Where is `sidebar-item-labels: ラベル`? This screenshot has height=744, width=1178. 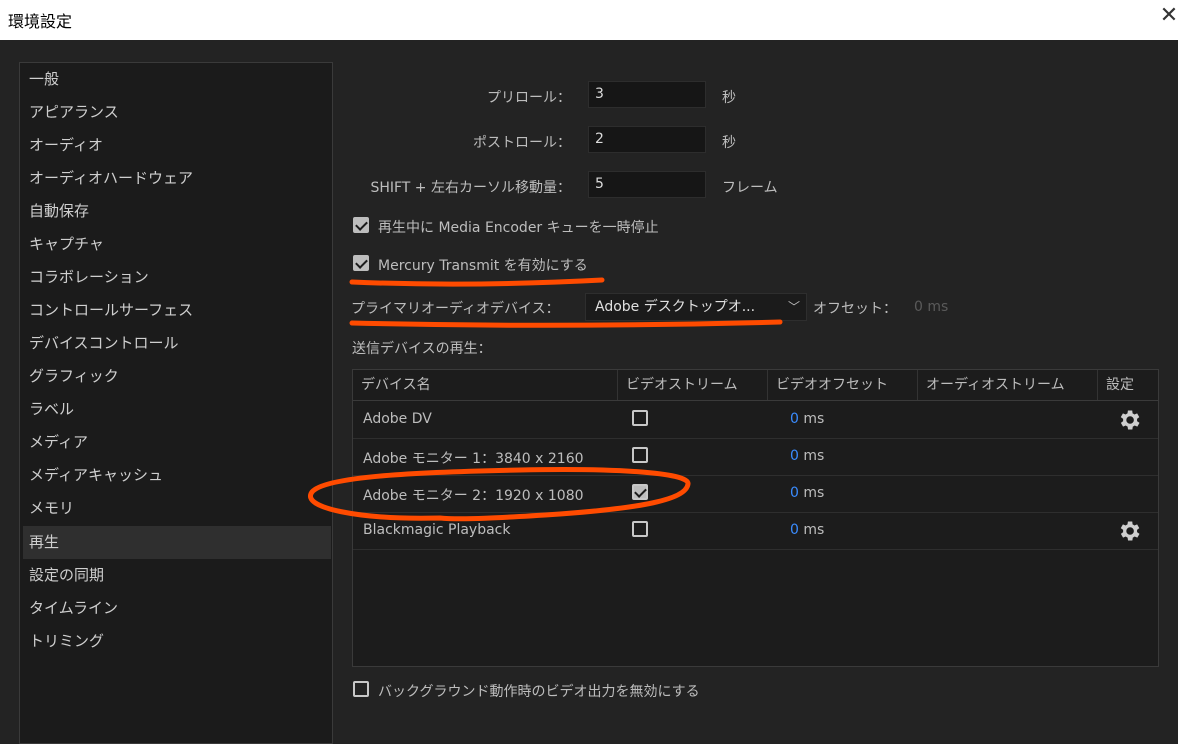 sidebar-item-labels: ラベル is located at coordinates (177, 409).